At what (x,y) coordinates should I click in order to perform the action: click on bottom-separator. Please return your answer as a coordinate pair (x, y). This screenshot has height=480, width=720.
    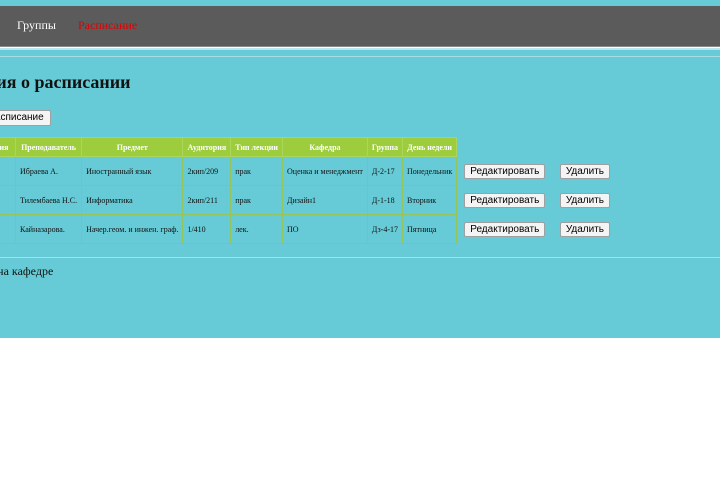
    Looking at the image, I should click on (360, 257).